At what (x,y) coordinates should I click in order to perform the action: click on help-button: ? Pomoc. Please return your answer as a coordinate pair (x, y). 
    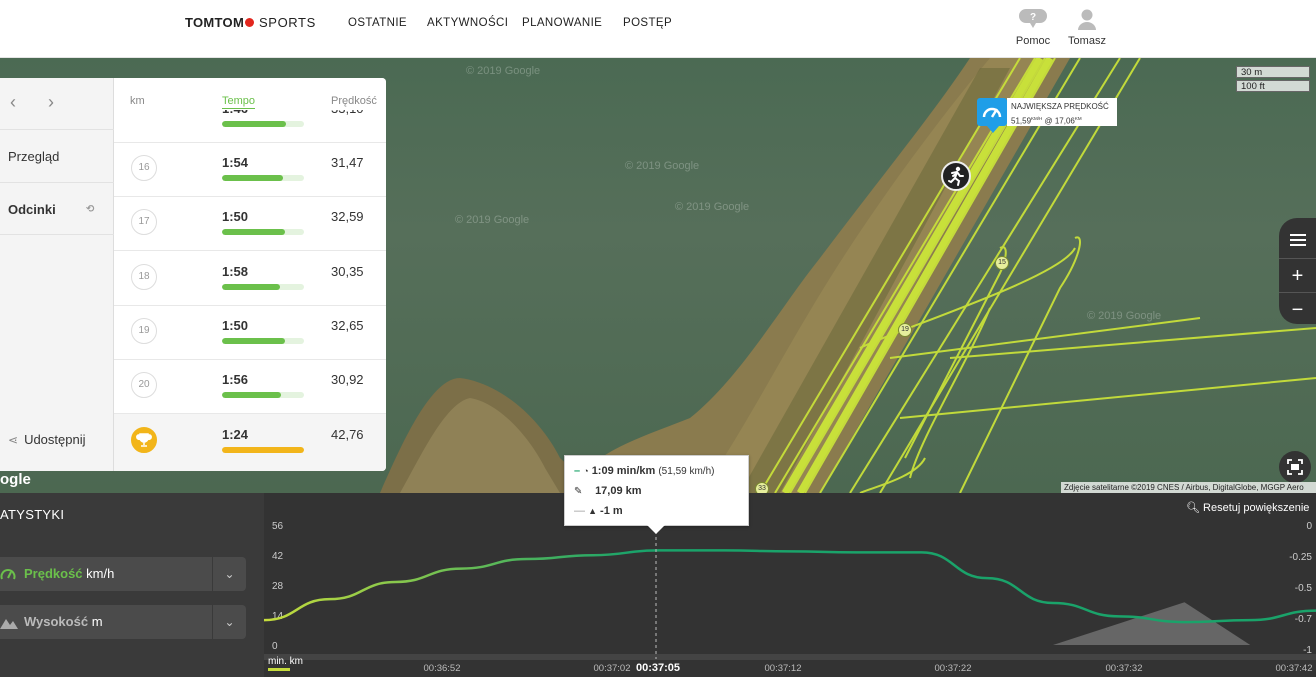
    Looking at the image, I should click on (1033, 27).